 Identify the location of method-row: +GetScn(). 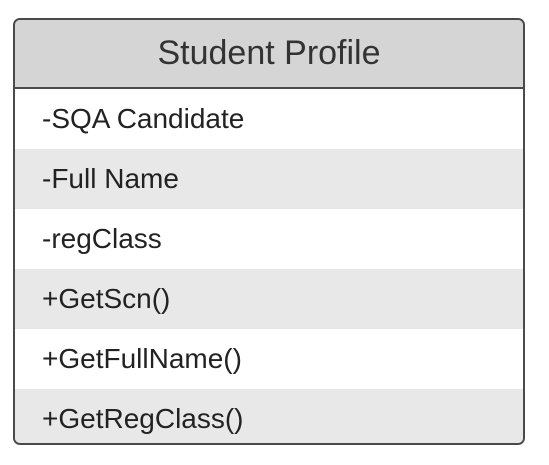
(269, 299).